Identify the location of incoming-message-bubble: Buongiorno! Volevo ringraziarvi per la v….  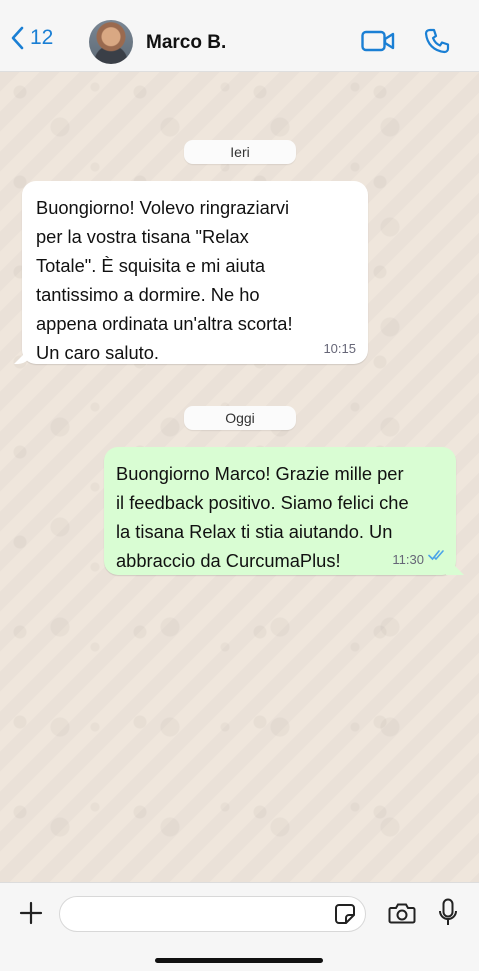
(195, 272).